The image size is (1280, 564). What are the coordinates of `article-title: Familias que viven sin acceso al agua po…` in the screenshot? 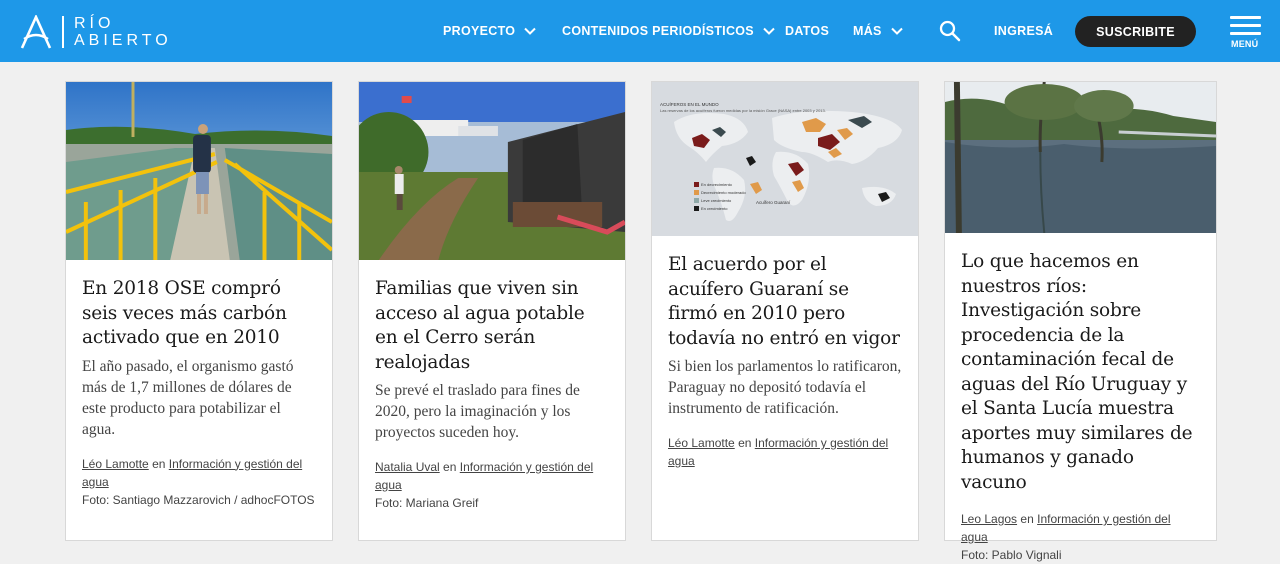 It's located at (492, 326).